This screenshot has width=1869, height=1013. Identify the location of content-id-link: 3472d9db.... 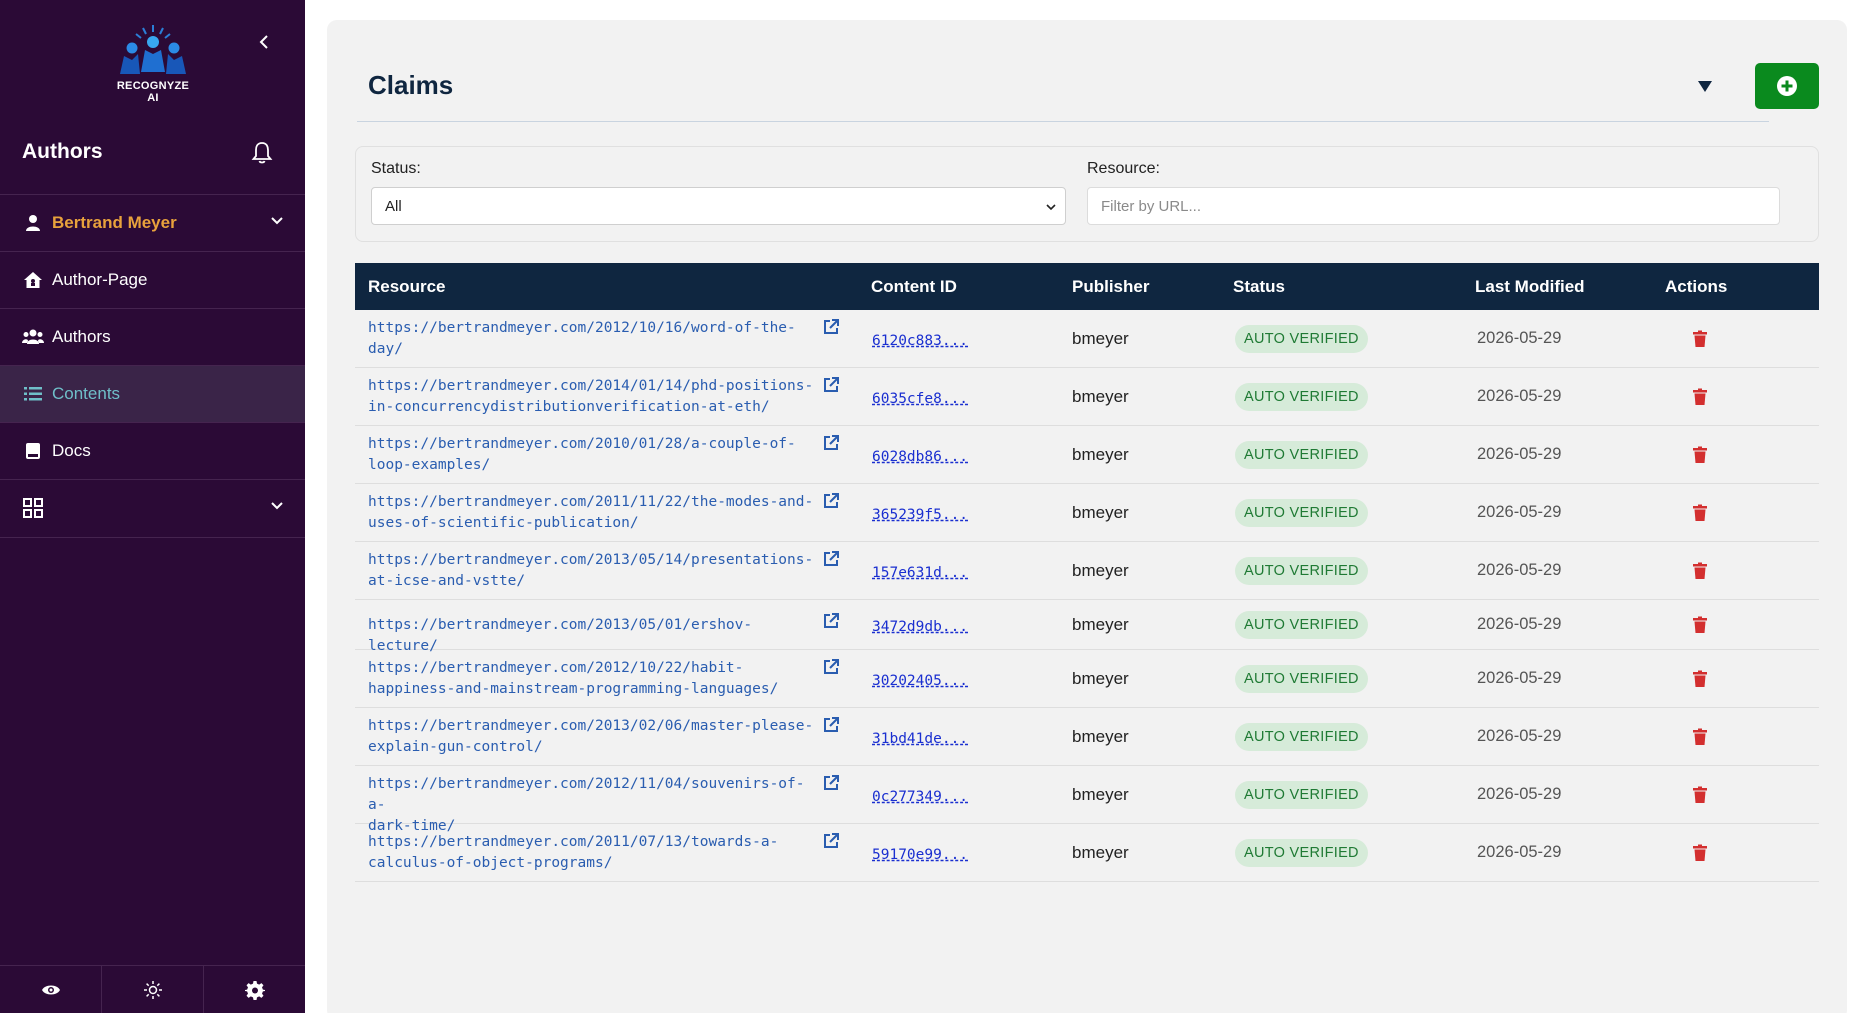
(920, 627).